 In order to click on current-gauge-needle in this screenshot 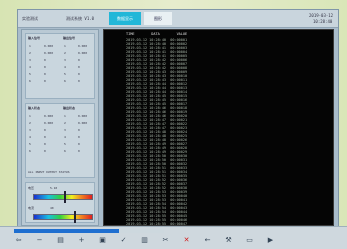, I will do `click(74, 217)`.